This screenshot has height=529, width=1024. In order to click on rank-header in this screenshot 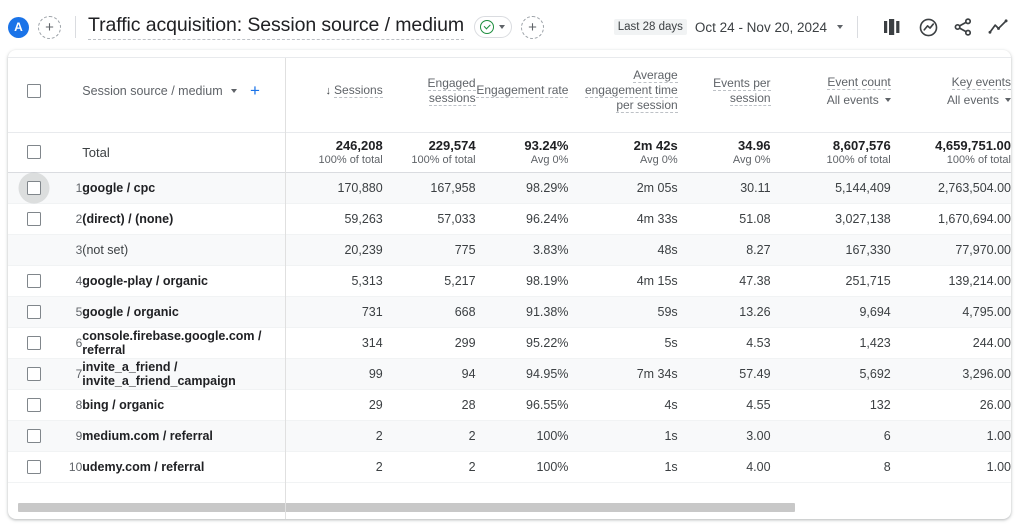, I will do `click(71, 91)`.